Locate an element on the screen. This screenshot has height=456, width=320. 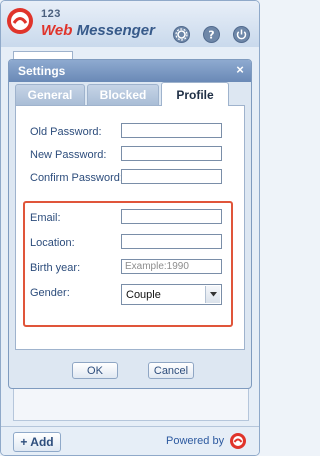
dialog-title-bar: Settings × is located at coordinates (130, 71).